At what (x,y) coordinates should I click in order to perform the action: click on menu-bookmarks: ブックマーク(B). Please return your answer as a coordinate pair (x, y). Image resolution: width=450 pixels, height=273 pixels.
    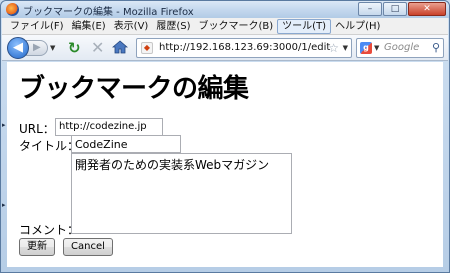
    Looking at the image, I should click on (236, 26).